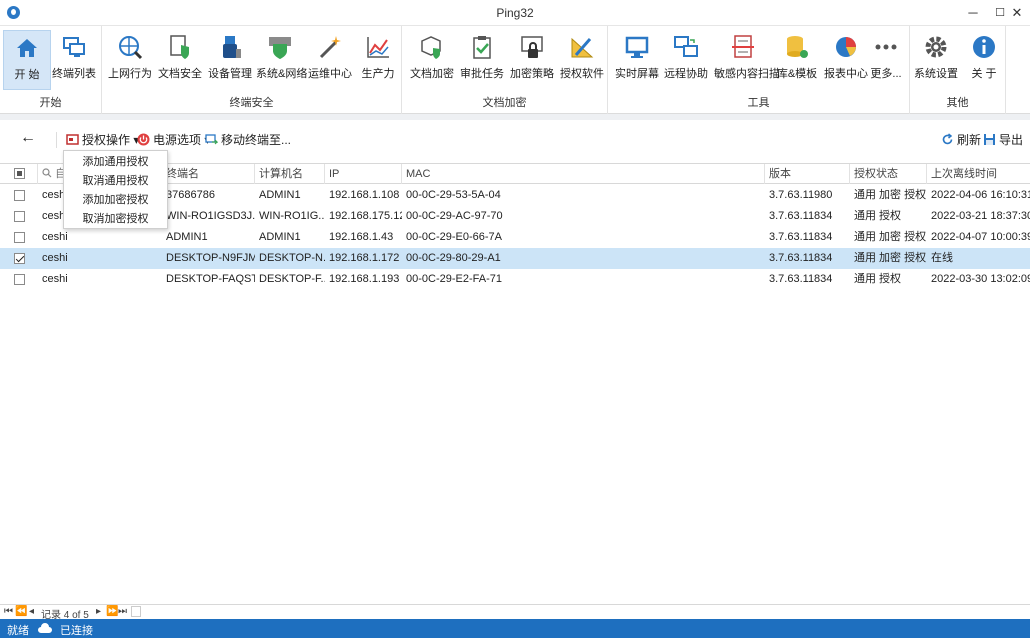  What do you see at coordinates (378, 74) in the screenshot?
I see `productivity-label: 生产力` at bounding box center [378, 74].